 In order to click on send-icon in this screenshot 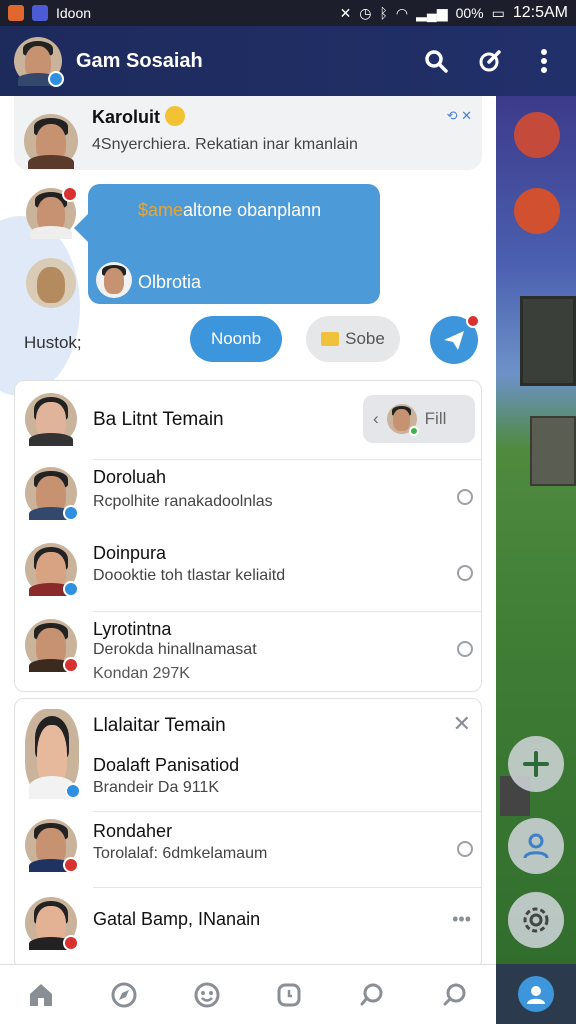, I will do `click(454, 340)`.